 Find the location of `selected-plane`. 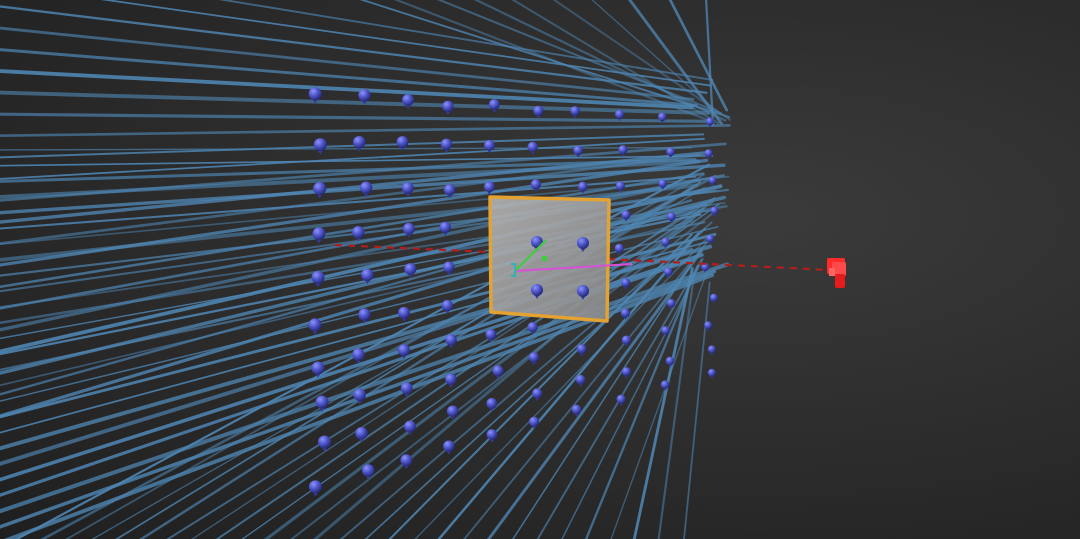

selected-plane is located at coordinates (549, 259).